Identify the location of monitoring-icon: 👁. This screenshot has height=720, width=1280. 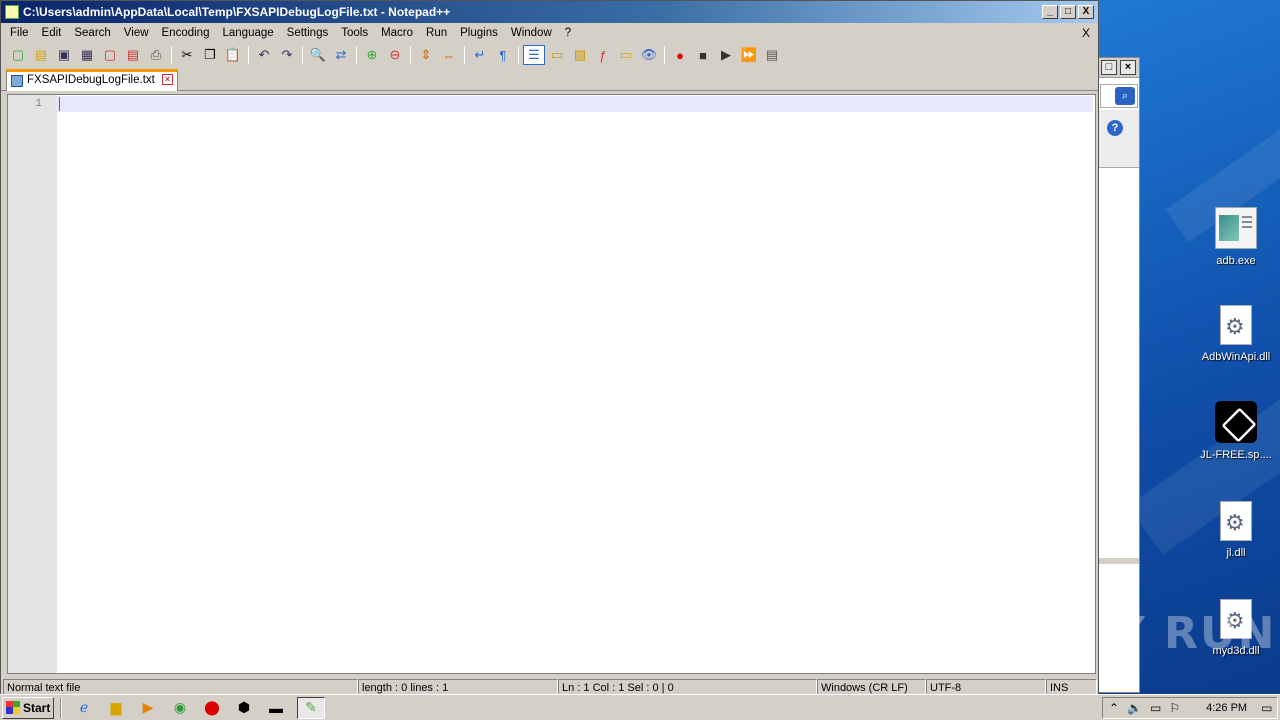
(649, 55).